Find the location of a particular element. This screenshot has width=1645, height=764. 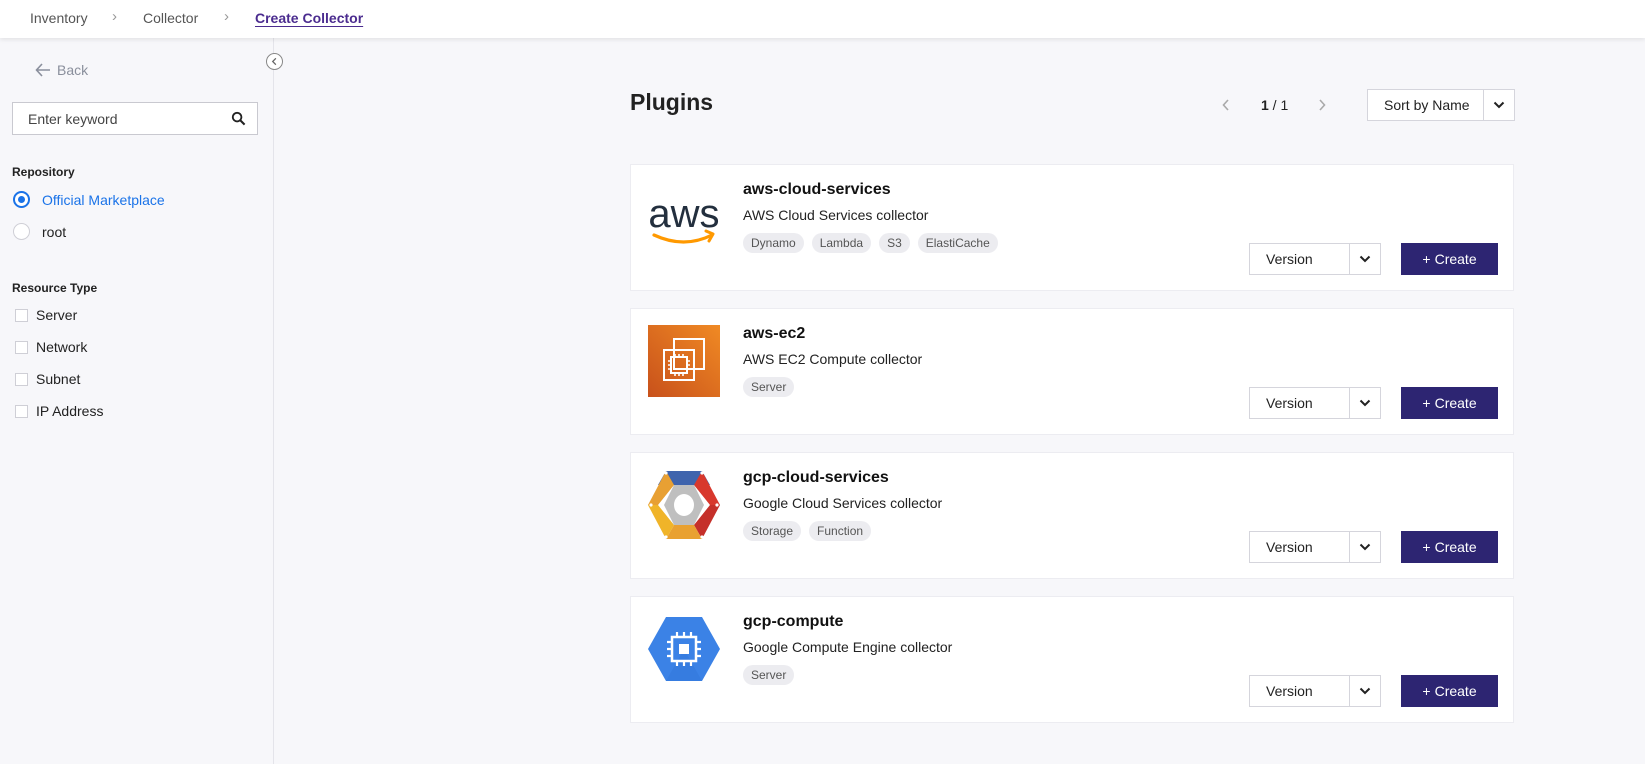

plugin-tag: Function is located at coordinates (840, 531).